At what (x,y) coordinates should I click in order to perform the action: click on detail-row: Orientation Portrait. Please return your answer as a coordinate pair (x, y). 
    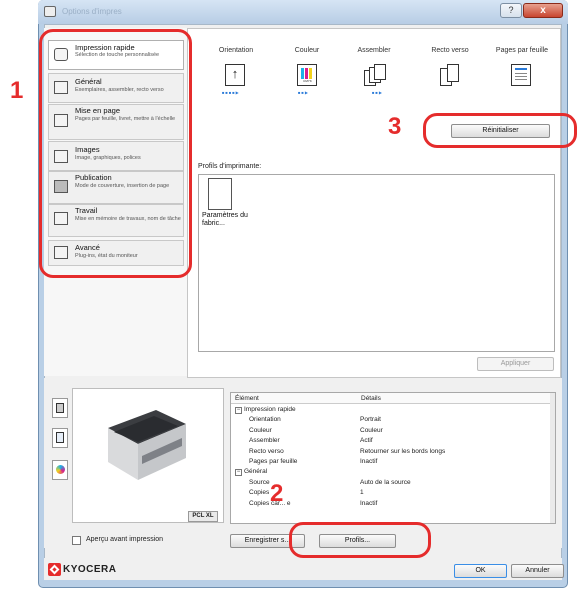
    Looking at the image, I should click on (391, 419).